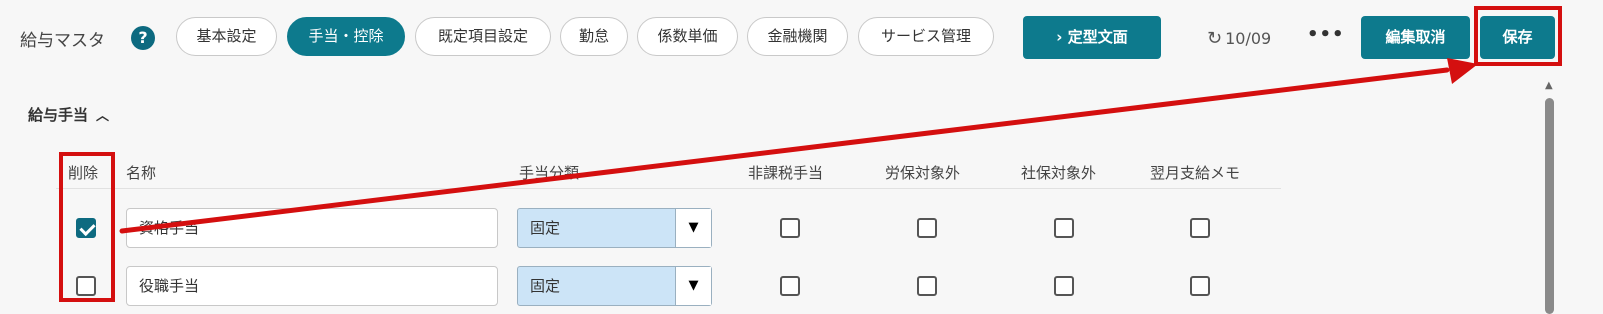 The width and height of the screenshot is (1603, 314). Describe the element at coordinates (1059, 173) in the screenshot. I see `column-header-social-insurance-excluded: 社保対象外` at that location.